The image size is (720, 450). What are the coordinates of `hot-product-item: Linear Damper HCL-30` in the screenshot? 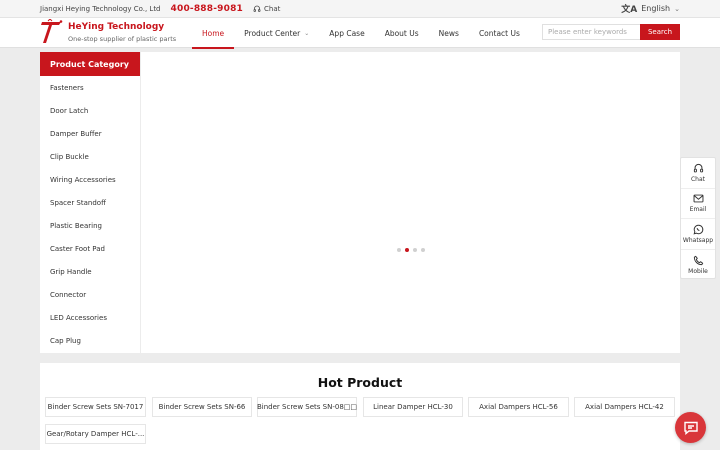 It's located at (413, 407).